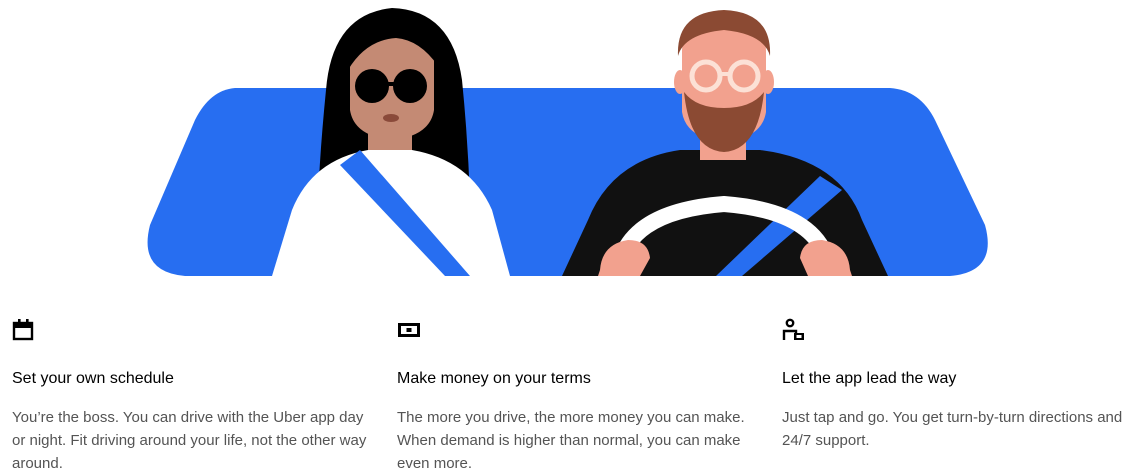  What do you see at coordinates (93, 378) in the screenshot?
I see `feature-title: Set your own schedule` at bounding box center [93, 378].